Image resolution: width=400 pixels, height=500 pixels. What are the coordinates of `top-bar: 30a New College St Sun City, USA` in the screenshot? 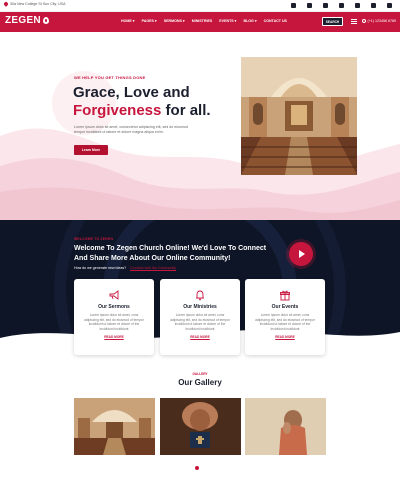 It's located at (200, 6).